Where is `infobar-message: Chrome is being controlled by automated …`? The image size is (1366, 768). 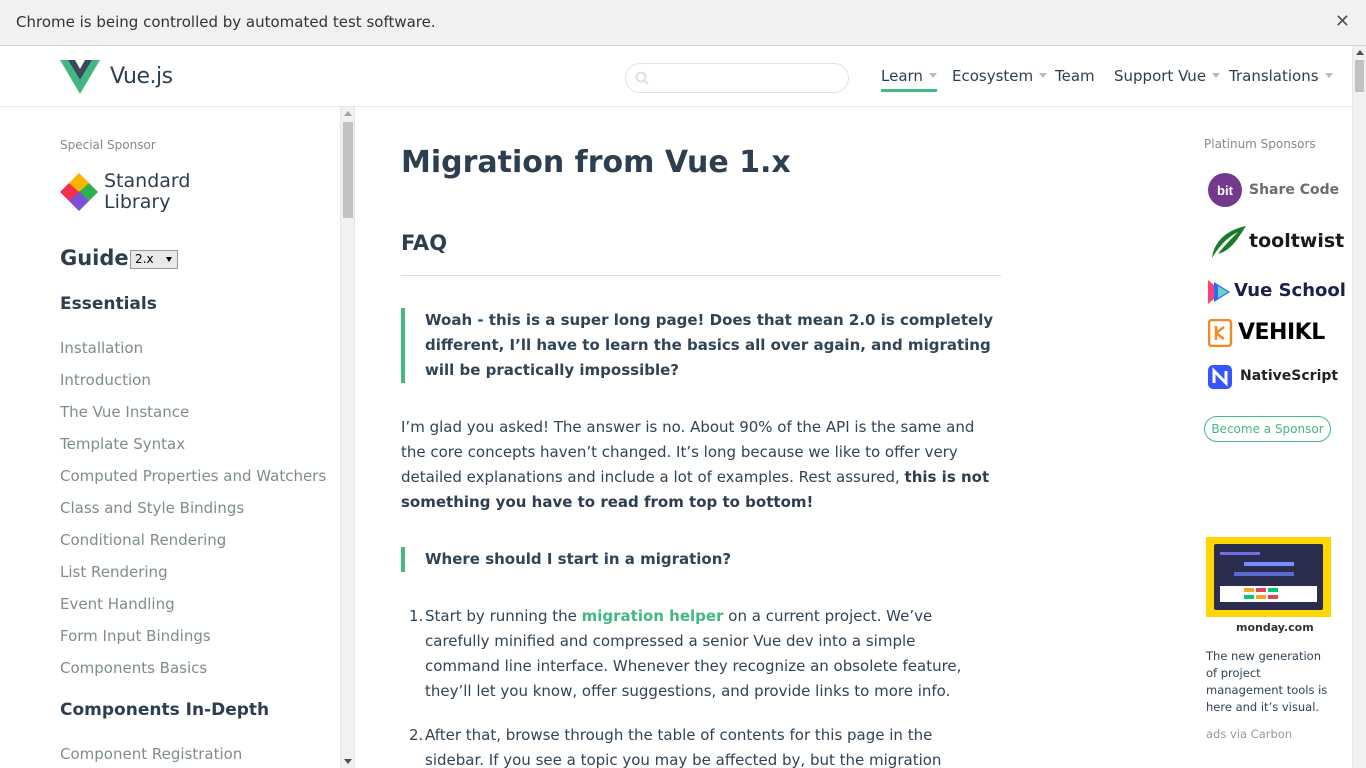
infobar-message: Chrome is being controlled by automated … is located at coordinates (226, 22).